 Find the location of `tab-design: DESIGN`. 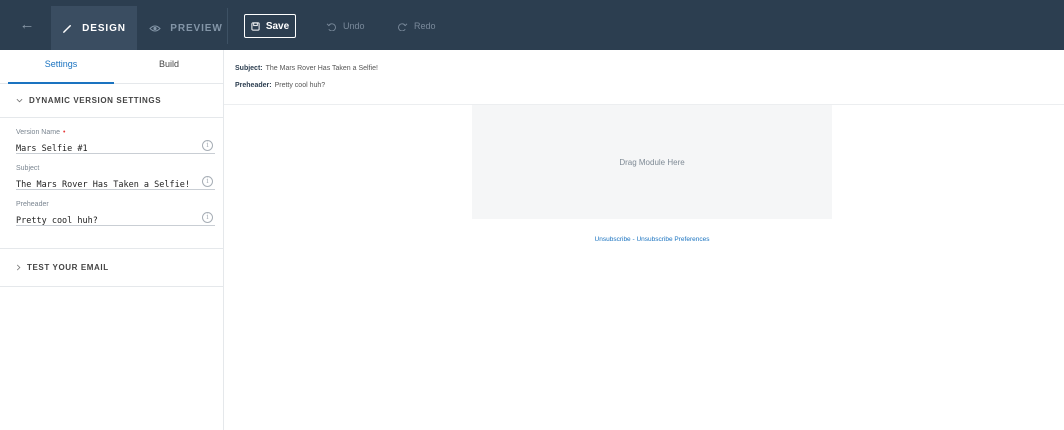

tab-design: DESIGN is located at coordinates (94, 28).